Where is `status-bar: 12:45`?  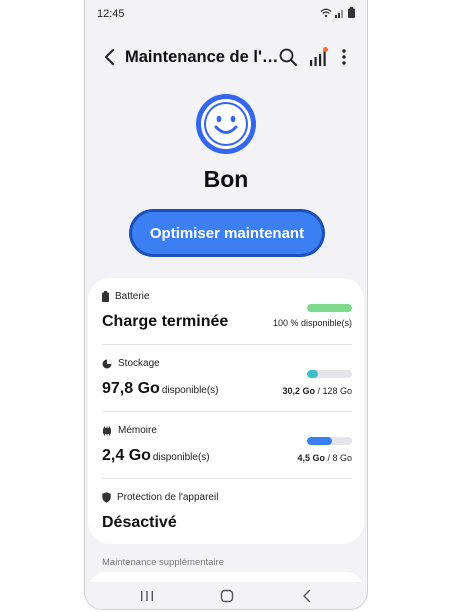 status-bar: 12:45 is located at coordinates (226, 14).